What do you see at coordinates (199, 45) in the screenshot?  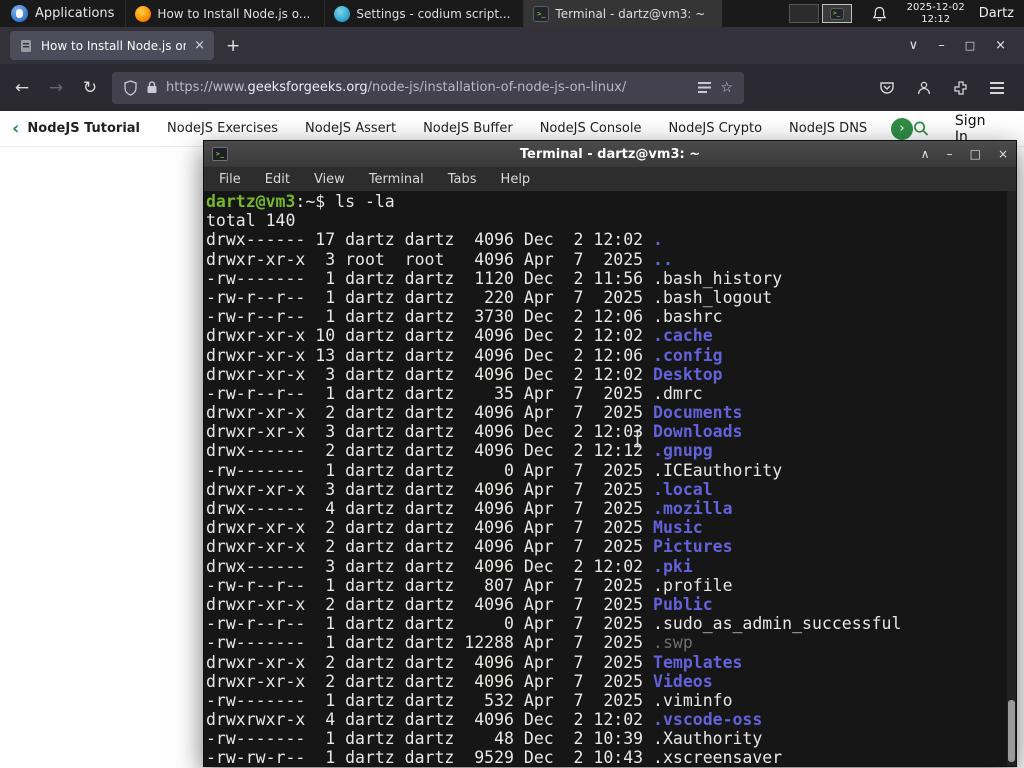 I see `tab-close-icon: ×` at bounding box center [199, 45].